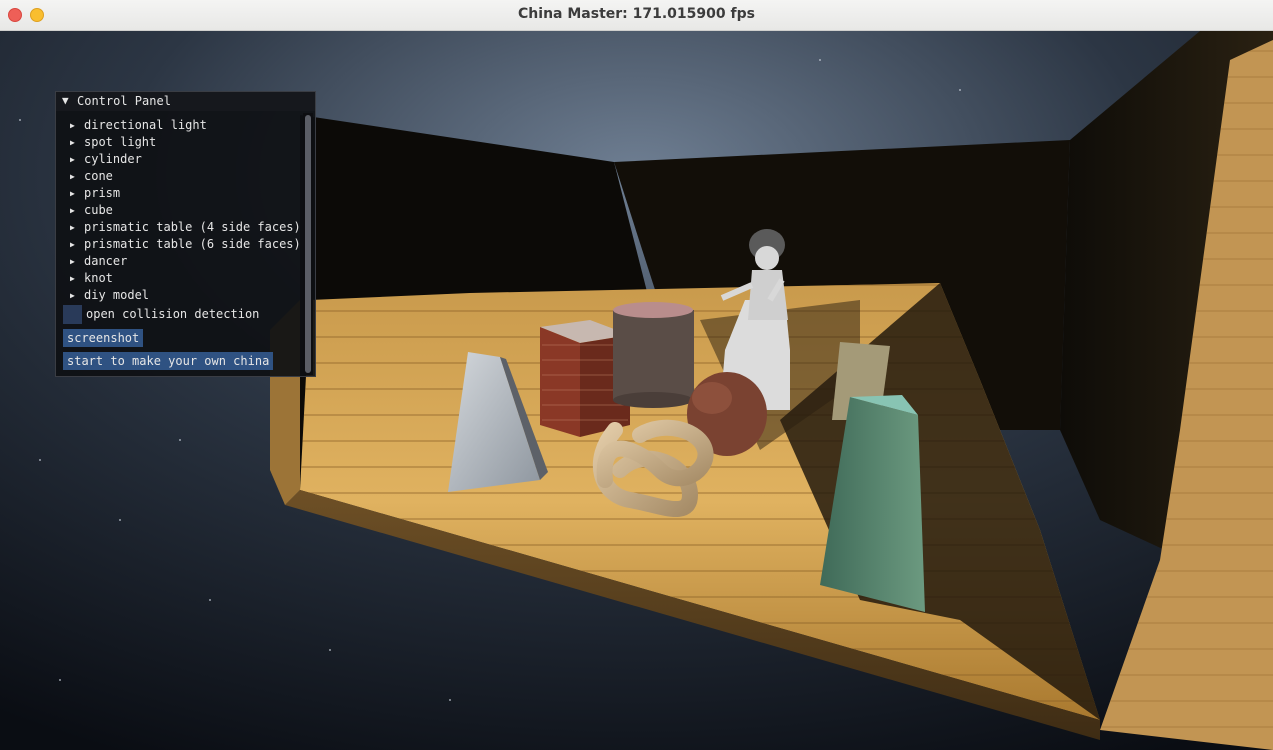  Describe the element at coordinates (168, 361) in the screenshot. I see `make-own-china-button: start to make your own china` at that location.